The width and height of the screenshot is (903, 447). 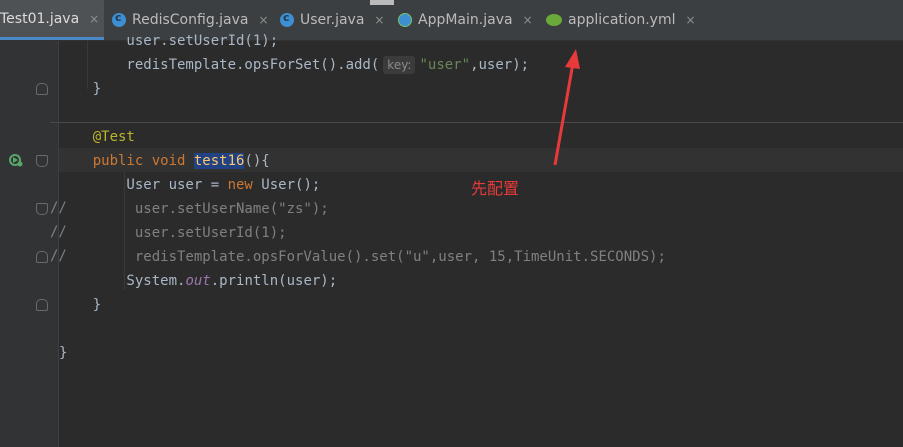 What do you see at coordinates (405, 20) in the screenshot?
I see `spring-app-icon` at bounding box center [405, 20].